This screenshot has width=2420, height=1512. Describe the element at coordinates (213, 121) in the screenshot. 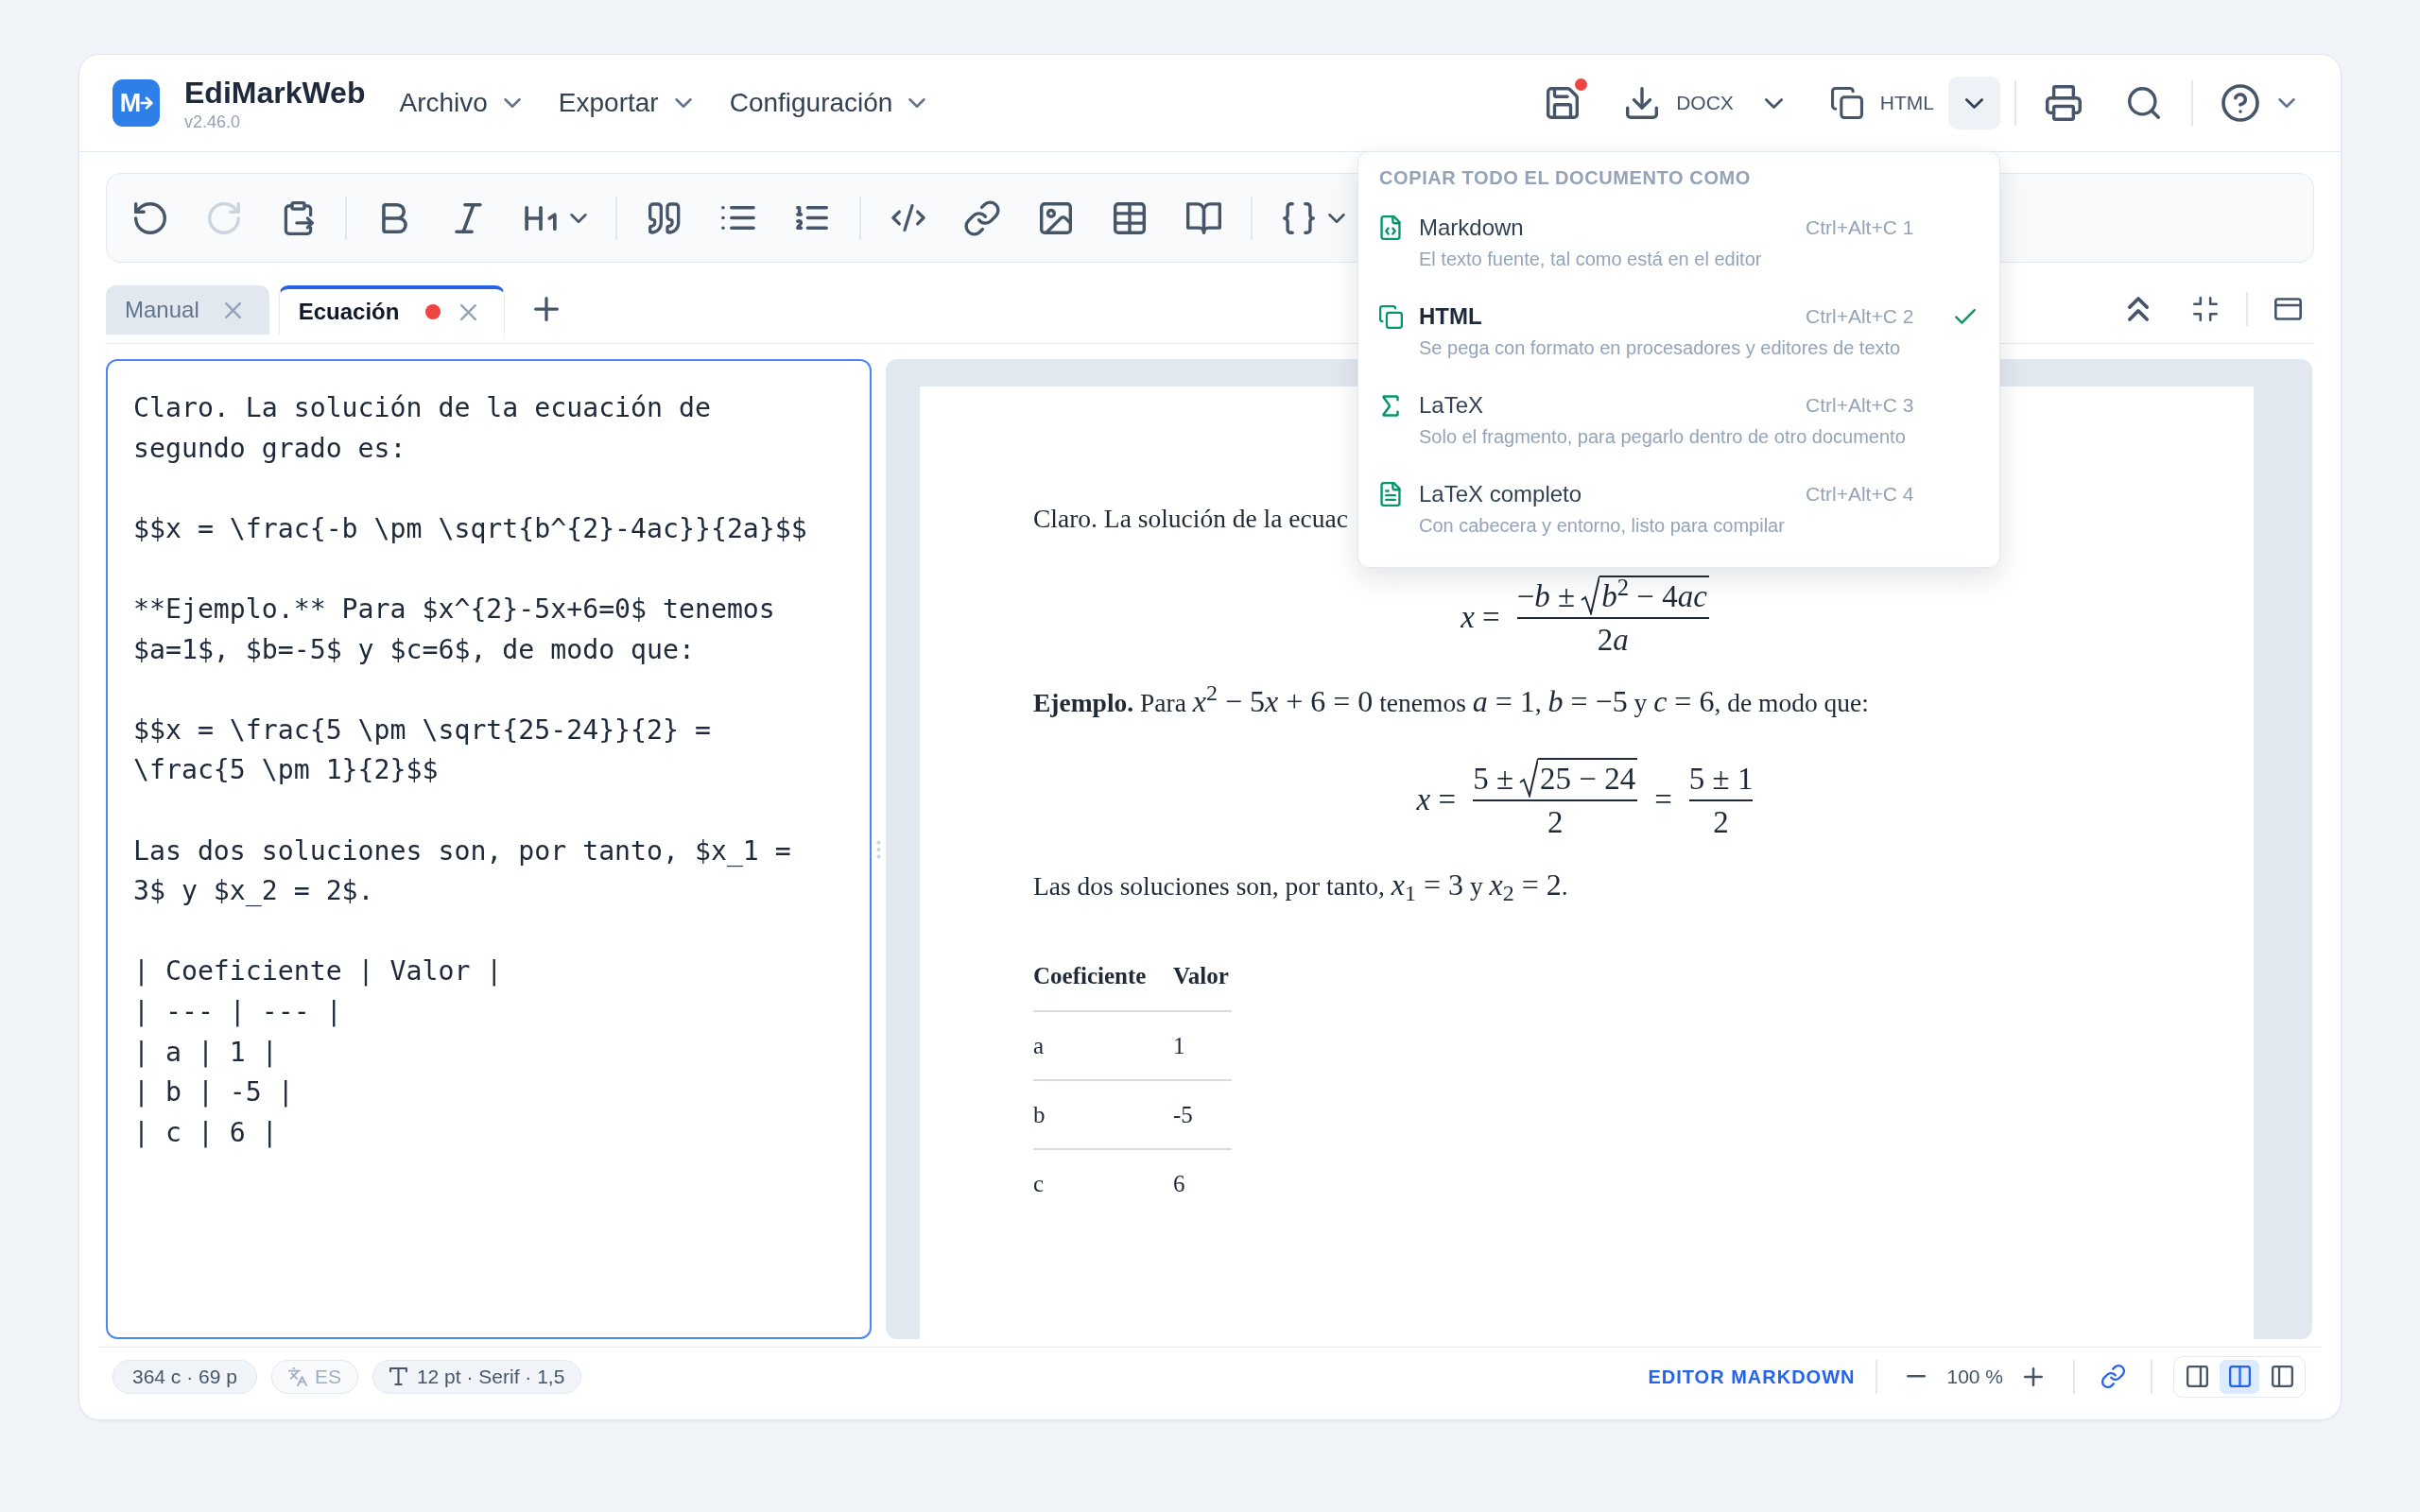

I see `app-version: v2.46.0` at that location.